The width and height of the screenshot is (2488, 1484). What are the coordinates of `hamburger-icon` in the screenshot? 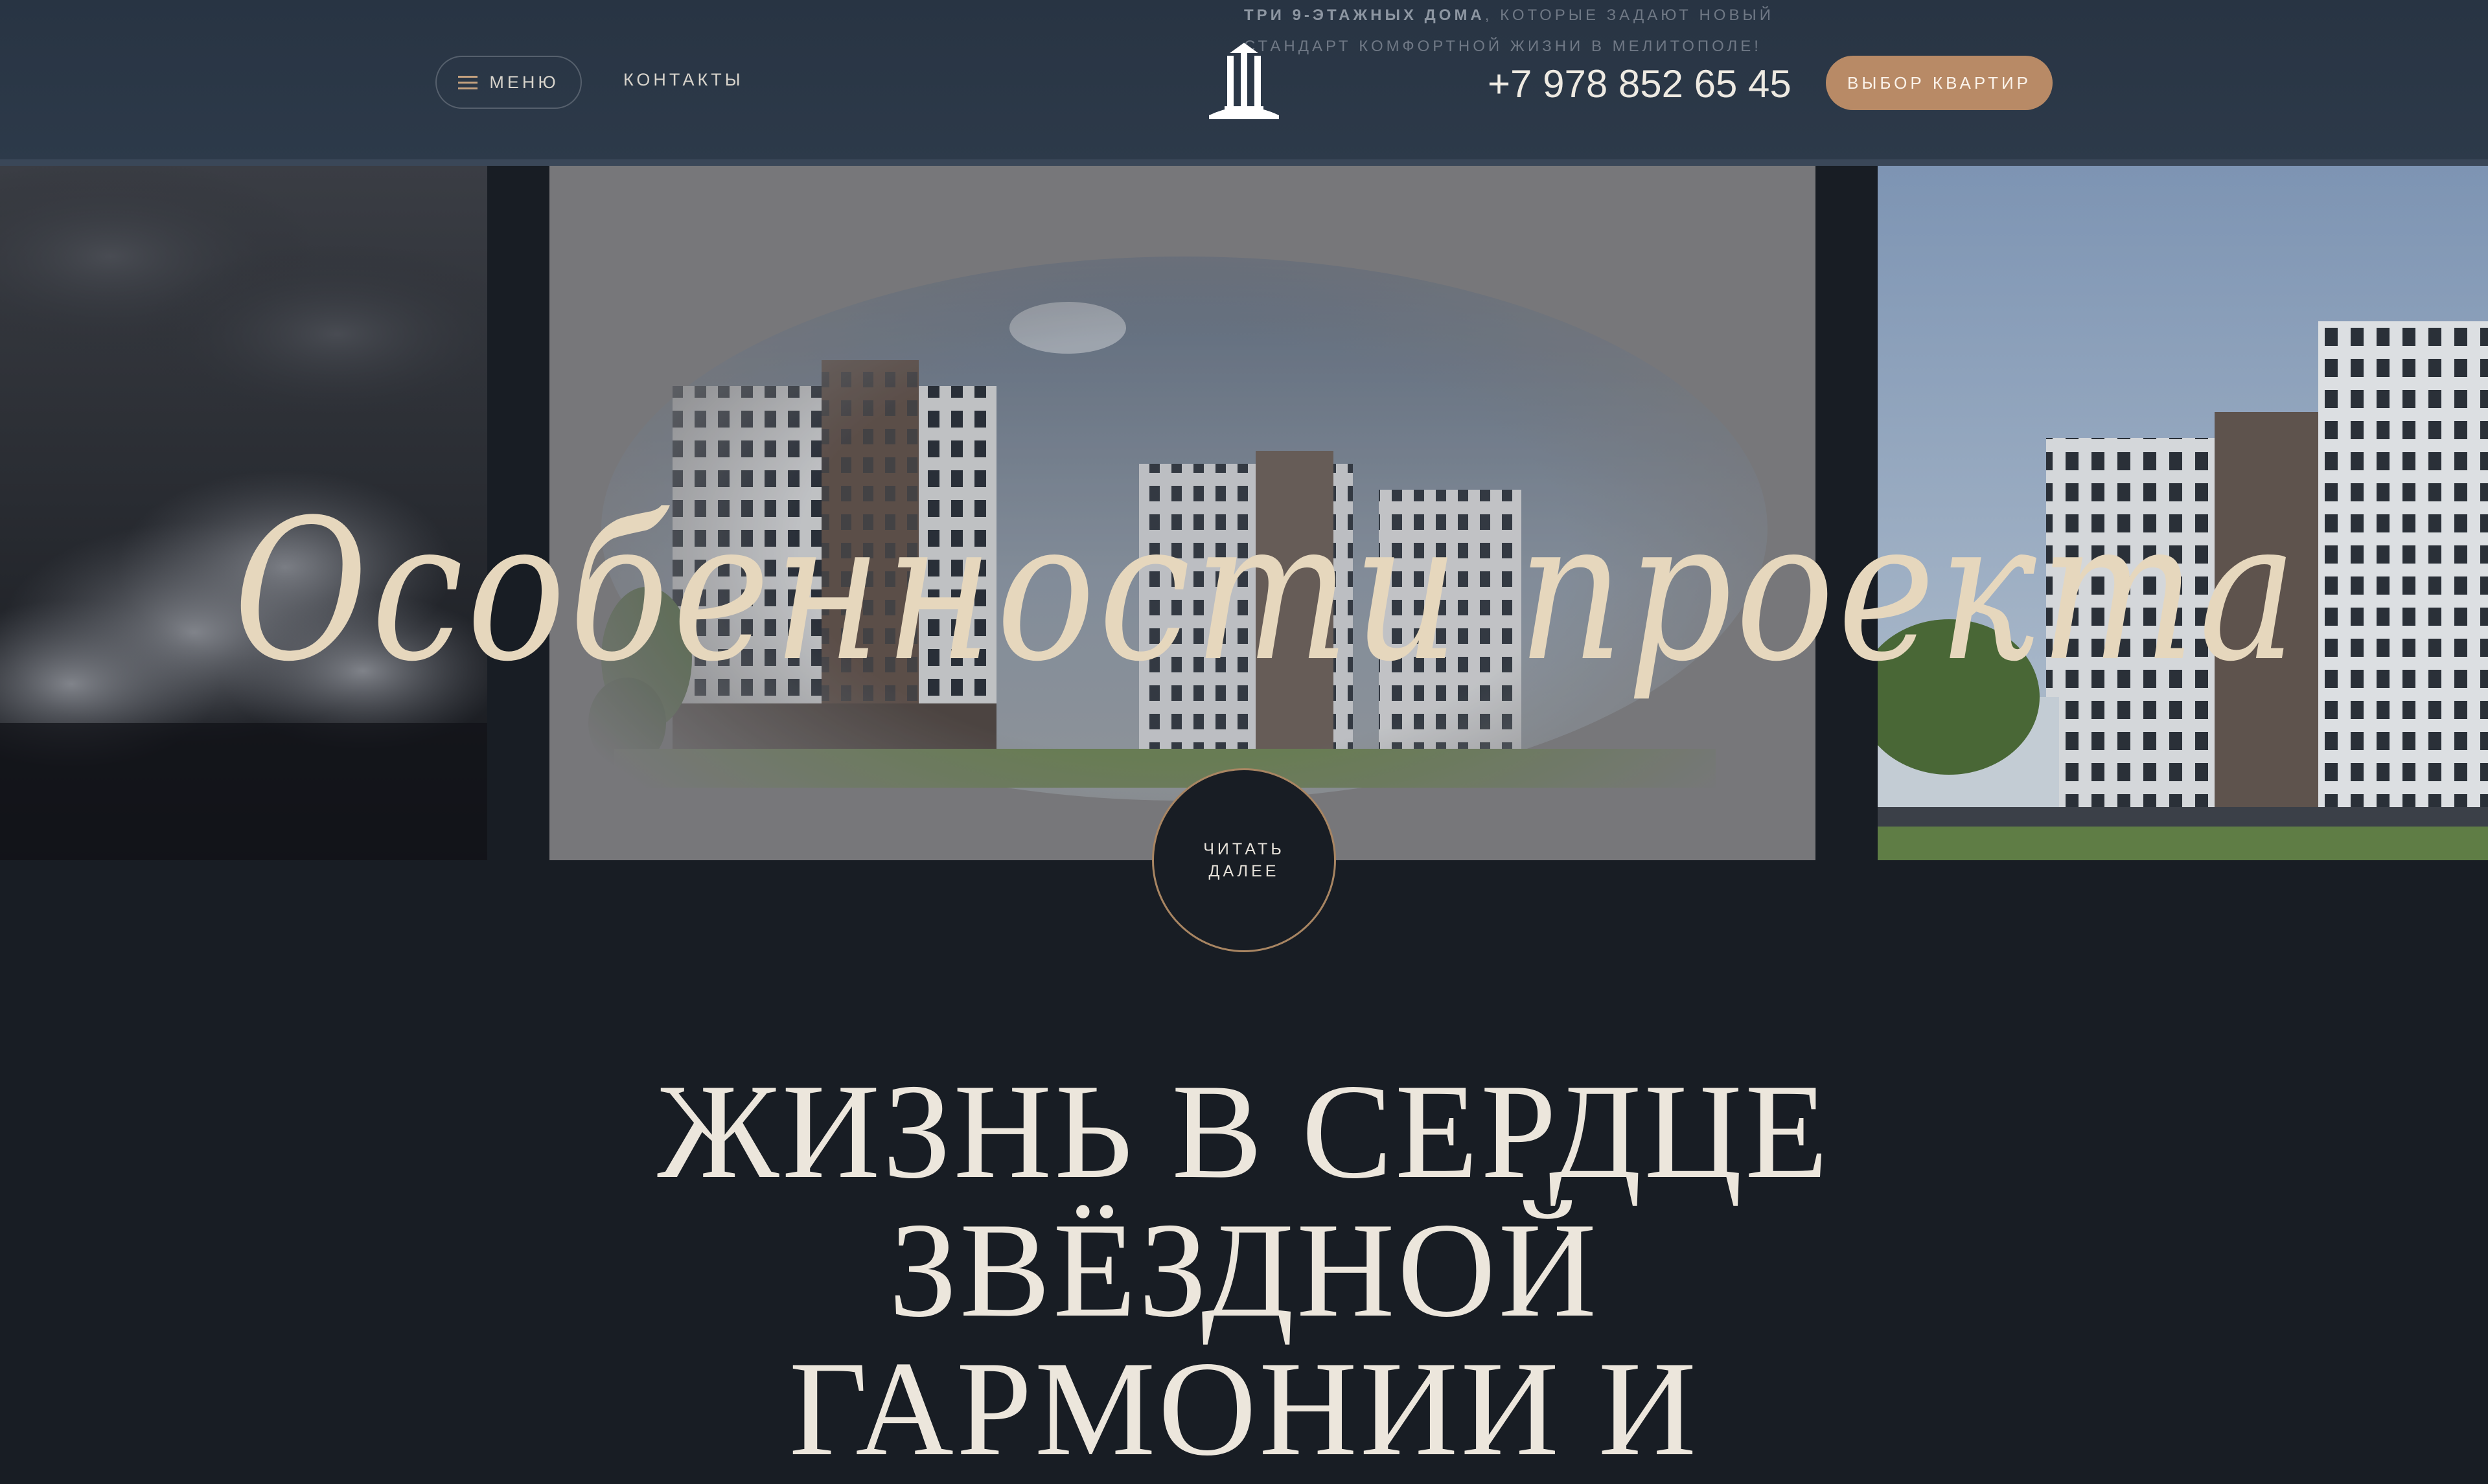 It's located at (468, 82).